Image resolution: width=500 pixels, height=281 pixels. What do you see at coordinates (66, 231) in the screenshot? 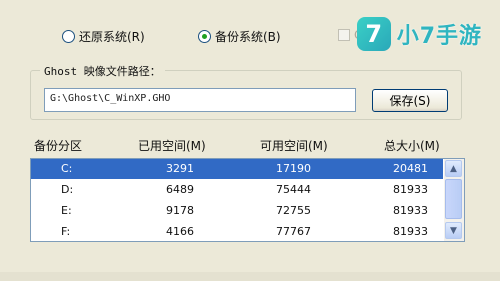
I see `cell-partition: F:` at bounding box center [66, 231].